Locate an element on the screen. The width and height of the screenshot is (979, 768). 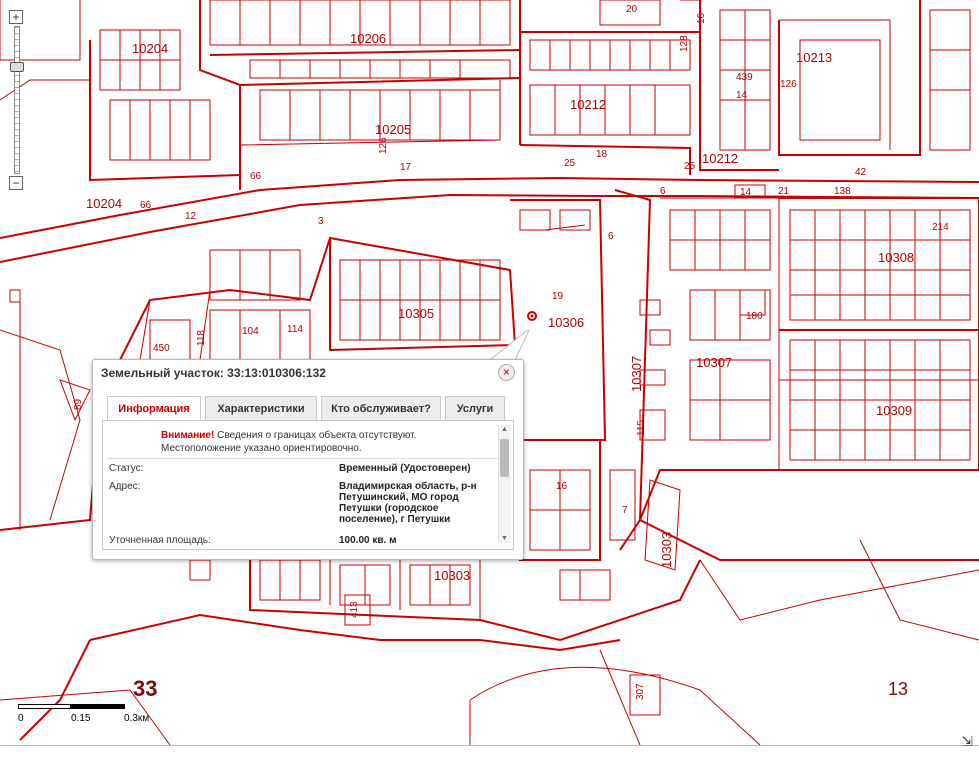
parcel-number: 42 is located at coordinates (861, 172).